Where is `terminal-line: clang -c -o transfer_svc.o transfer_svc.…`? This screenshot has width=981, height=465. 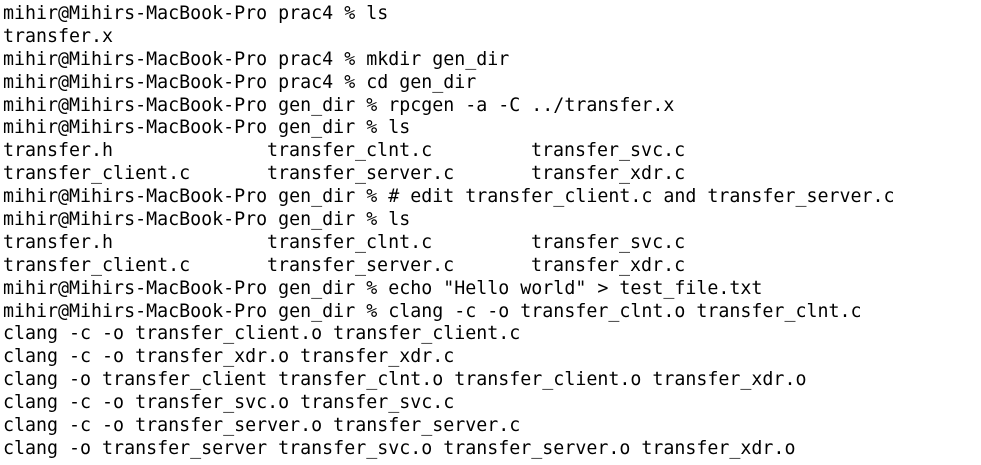
terminal-line: clang -c -o transfer_svc.o transfer_svc.… is located at coordinates (229, 403).